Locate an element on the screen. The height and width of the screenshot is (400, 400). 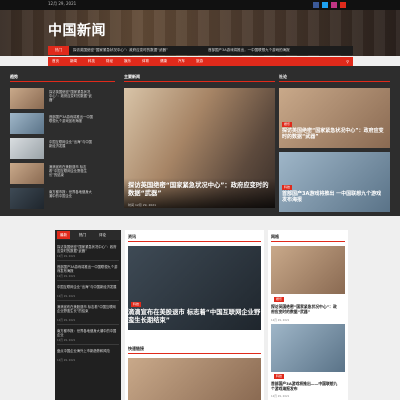
section-title-main-news: 主要新闻 is located at coordinates (132, 76).